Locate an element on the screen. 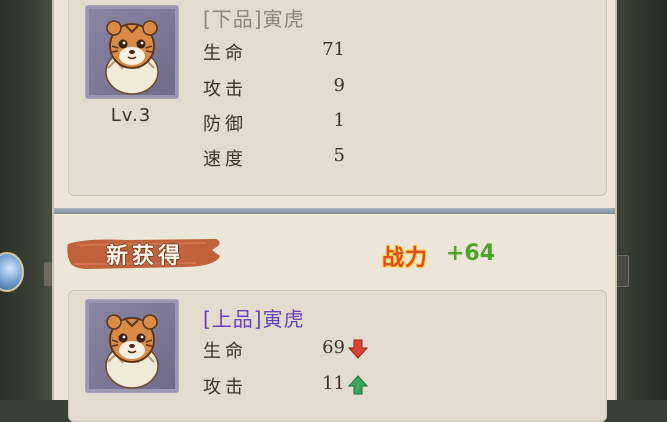  combat-power-label: 战力 is located at coordinates (405, 258).